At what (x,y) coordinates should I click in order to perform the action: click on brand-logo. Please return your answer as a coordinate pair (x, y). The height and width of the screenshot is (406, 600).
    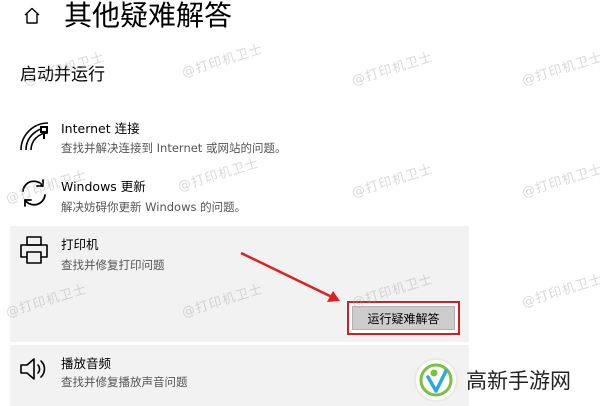
    Looking at the image, I should click on (436, 380).